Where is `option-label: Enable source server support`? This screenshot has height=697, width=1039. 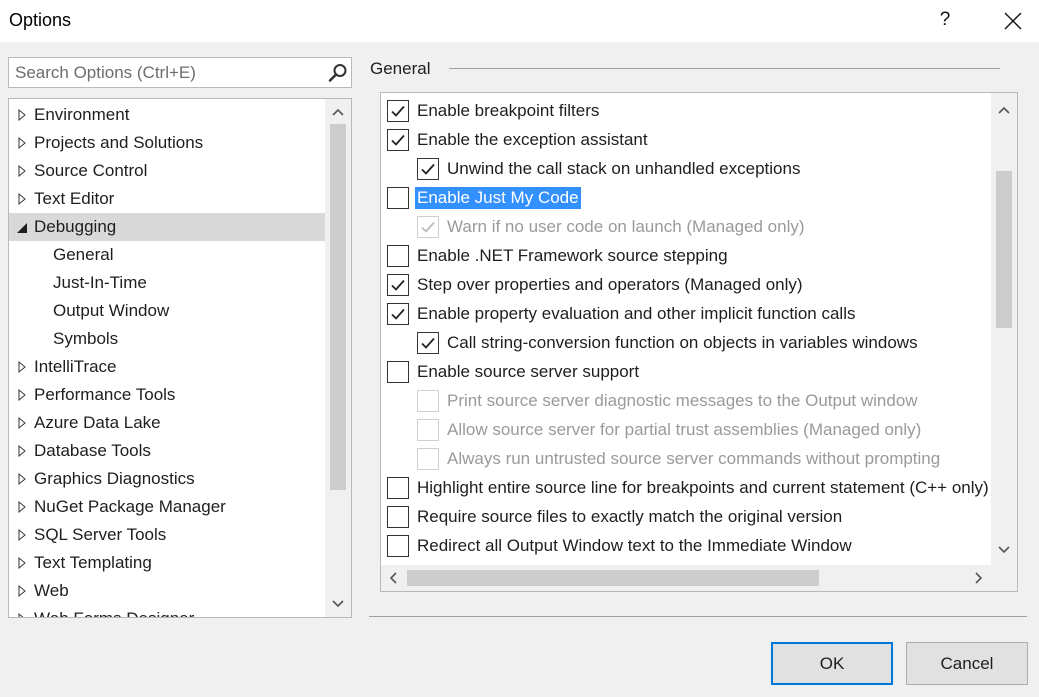 option-label: Enable source server support is located at coordinates (528, 372).